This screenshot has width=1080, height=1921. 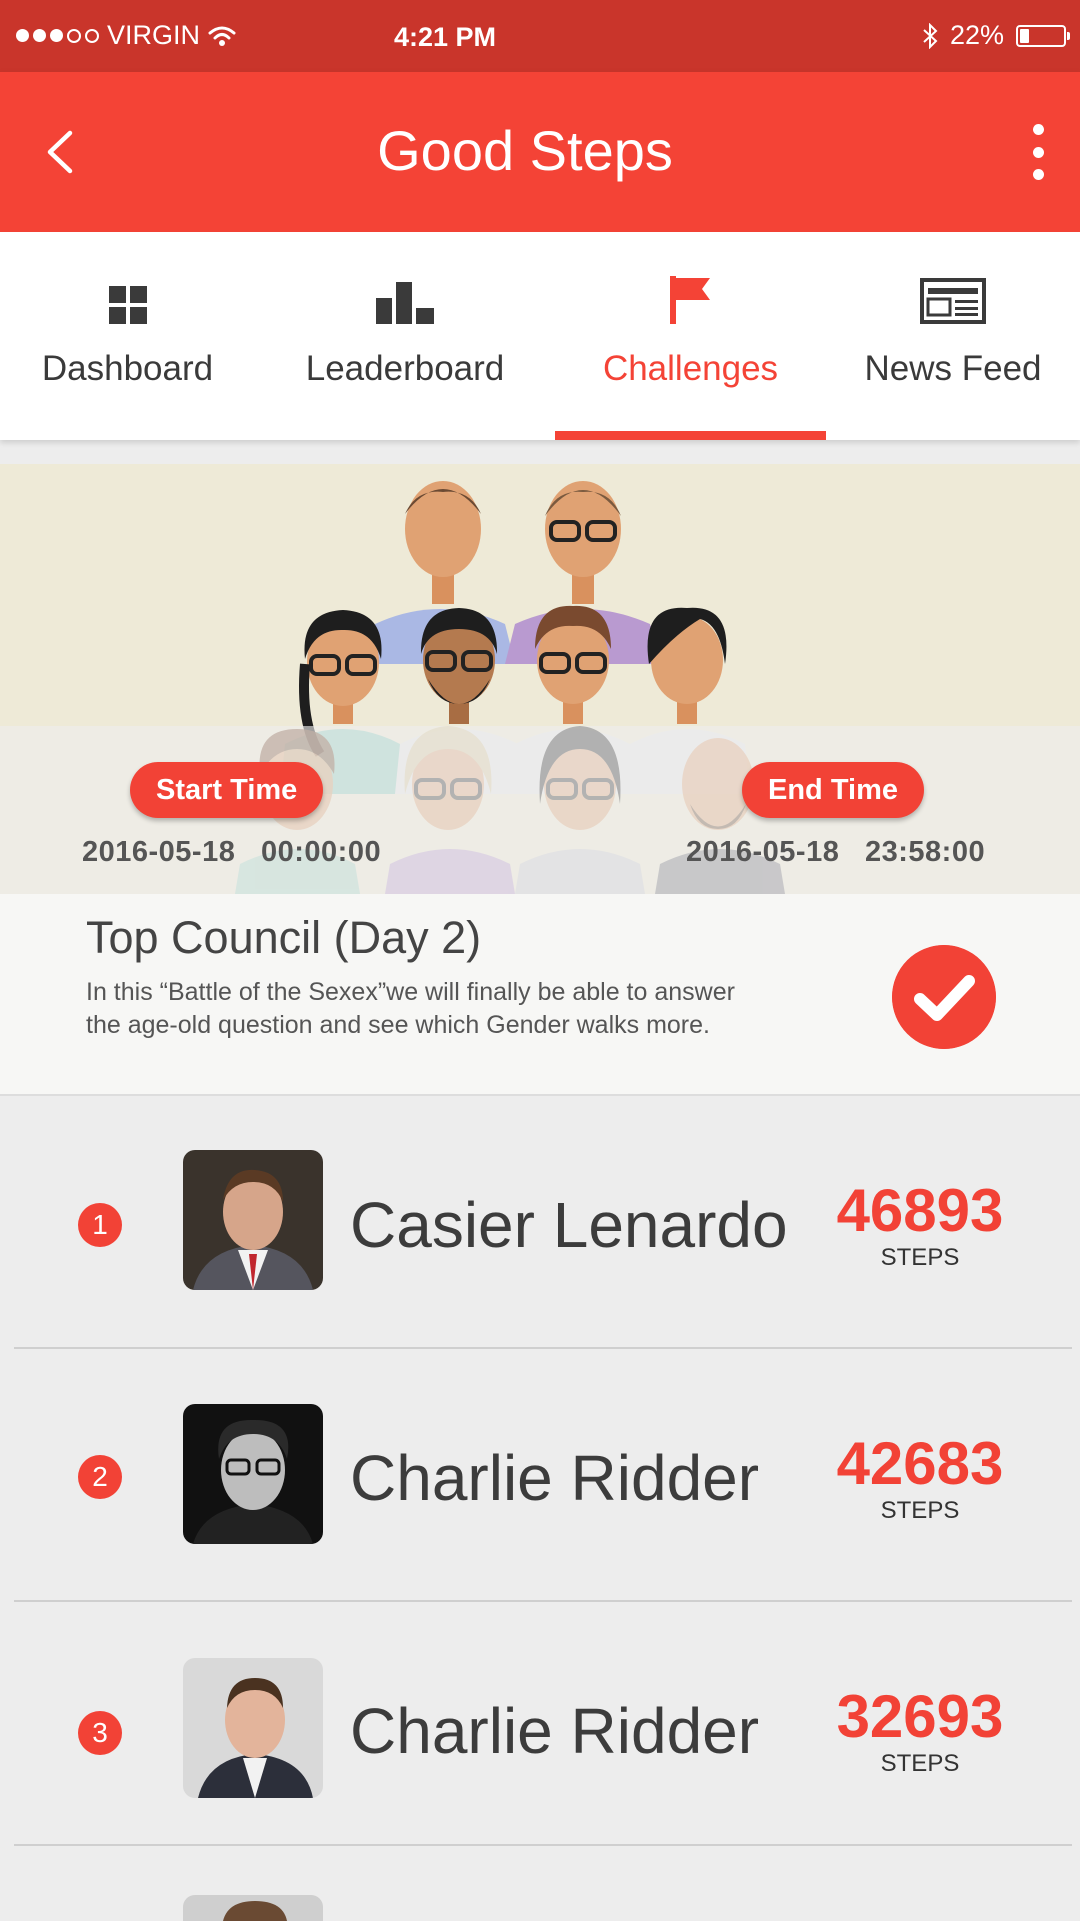 What do you see at coordinates (953, 336) in the screenshot?
I see `tab-news-feed: News Feed` at bounding box center [953, 336].